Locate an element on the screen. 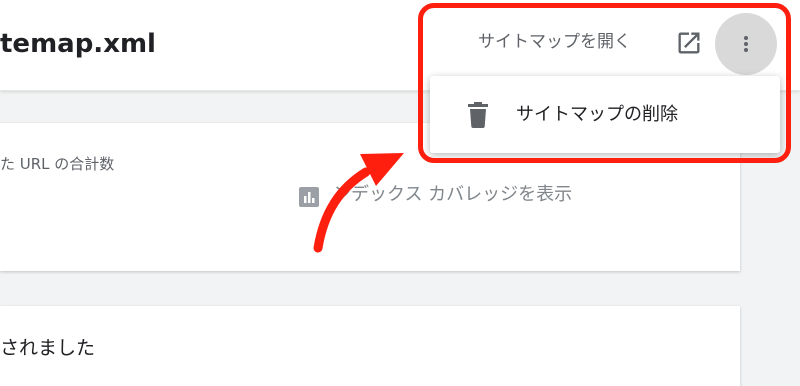 The height and width of the screenshot is (386, 800). delete-sitemap-menu-item: サイトマップの削除 is located at coordinates (605, 114).